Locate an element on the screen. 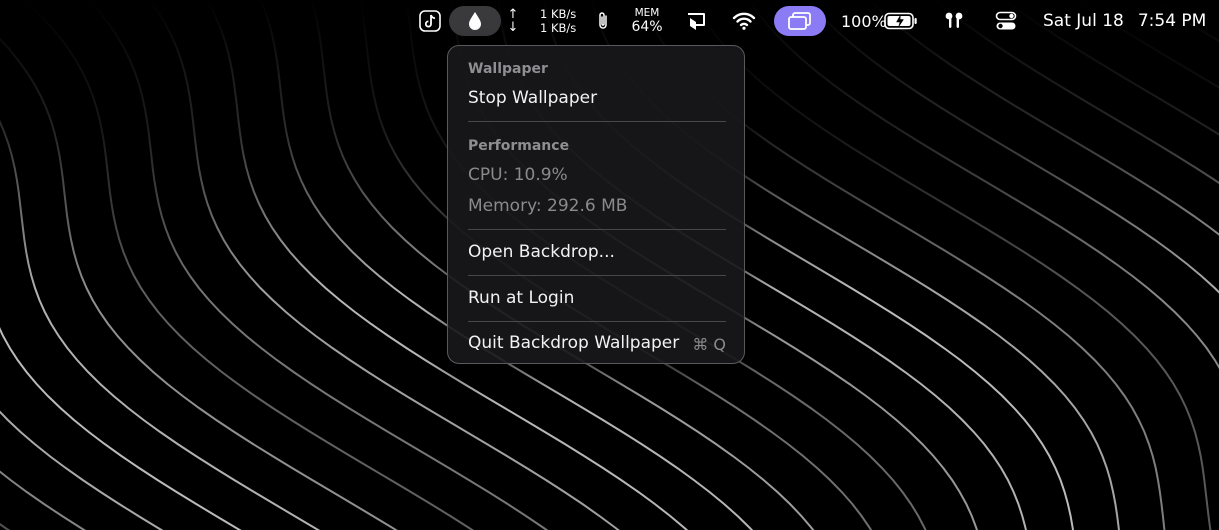  clock-time: 7:54 PM is located at coordinates (1172, 21).